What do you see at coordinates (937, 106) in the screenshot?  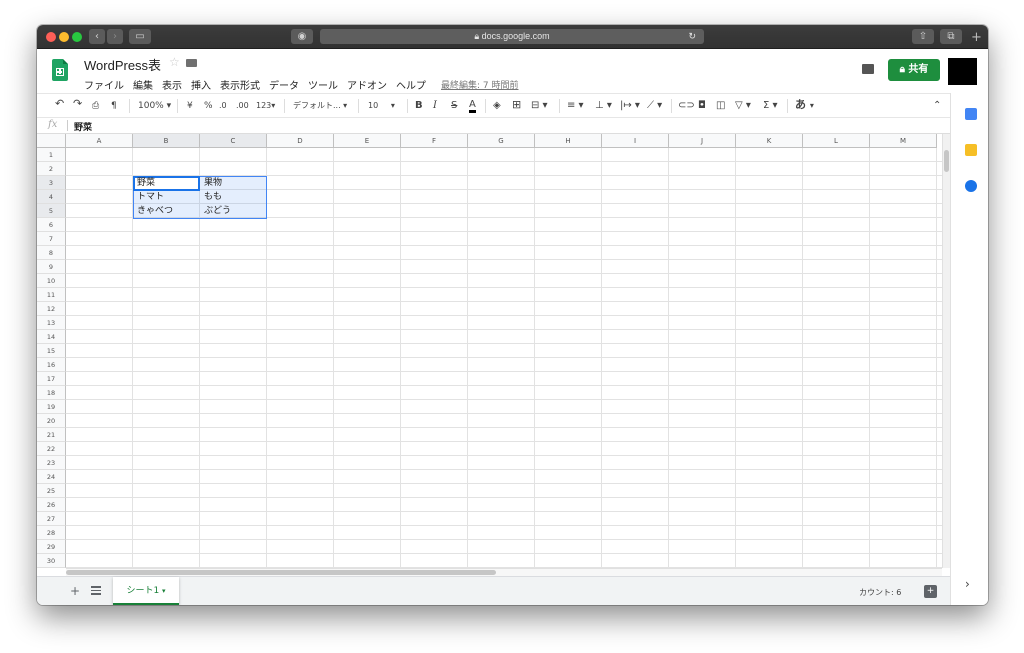 I see `collapse-menus-icon: ⌃` at bounding box center [937, 106].